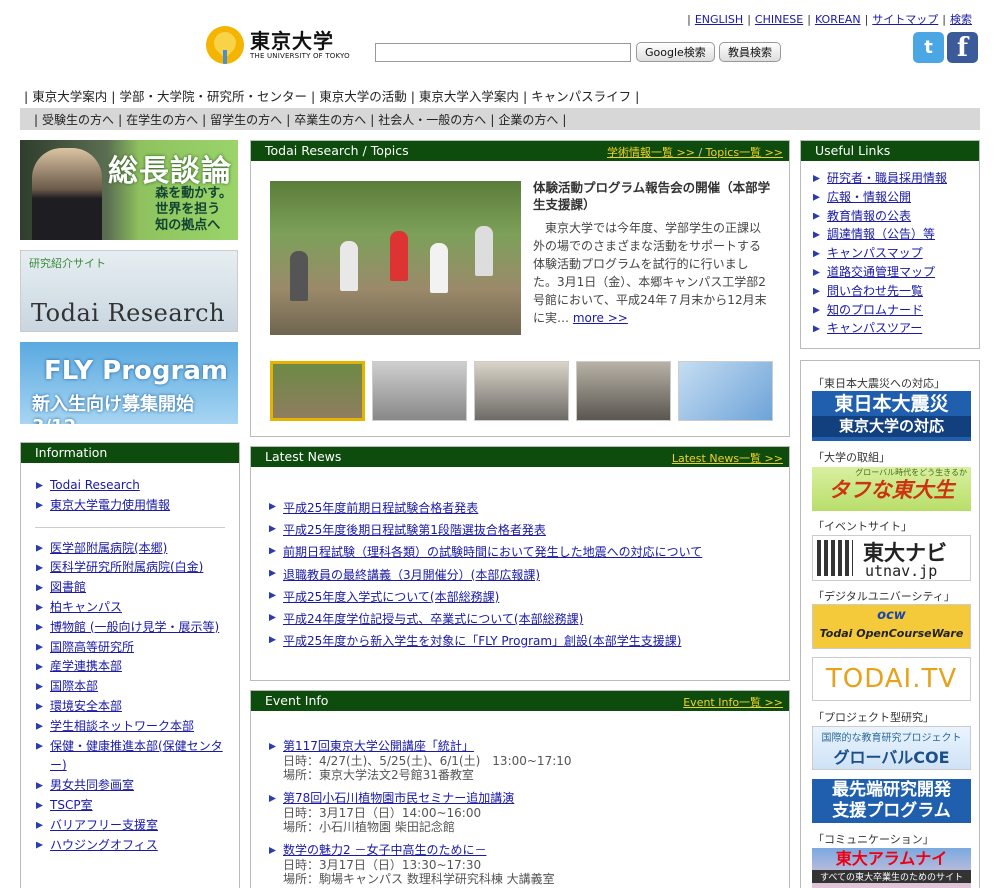 Image resolution: width=996 pixels, height=888 pixels. Describe the element at coordinates (675, 52) in the screenshot. I see `google-search-button: Google検索` at that location.